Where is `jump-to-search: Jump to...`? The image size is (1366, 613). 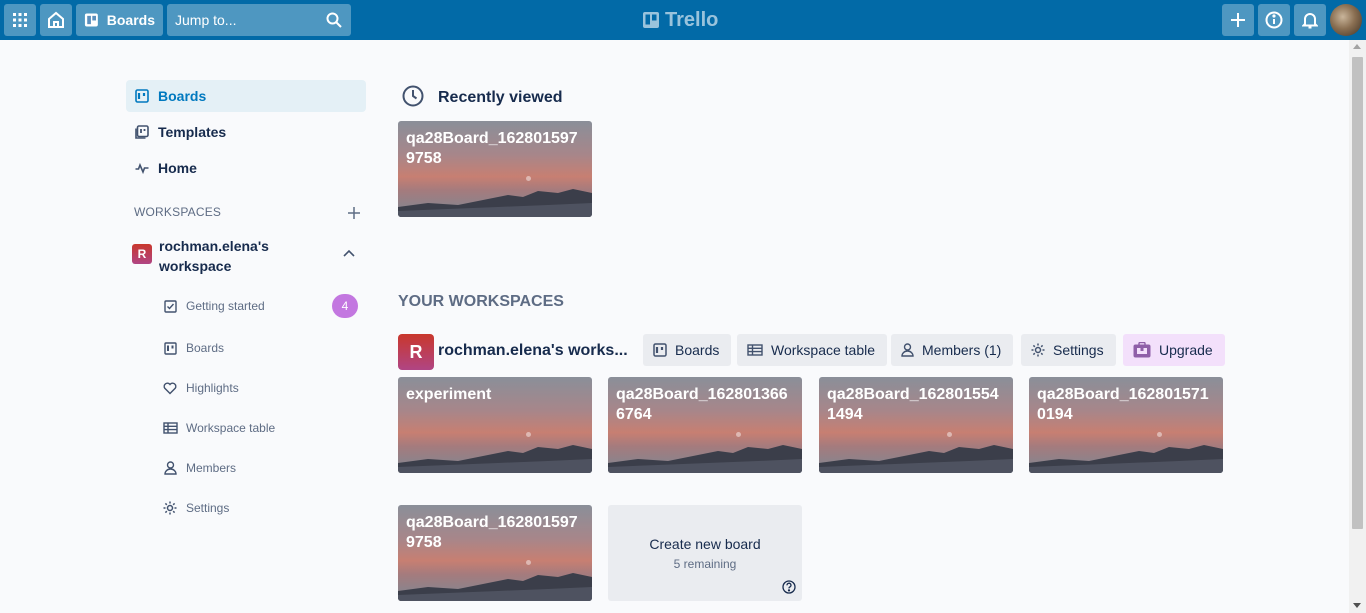 jump-to-search: Jump to... is located at coordinates (259, 20).